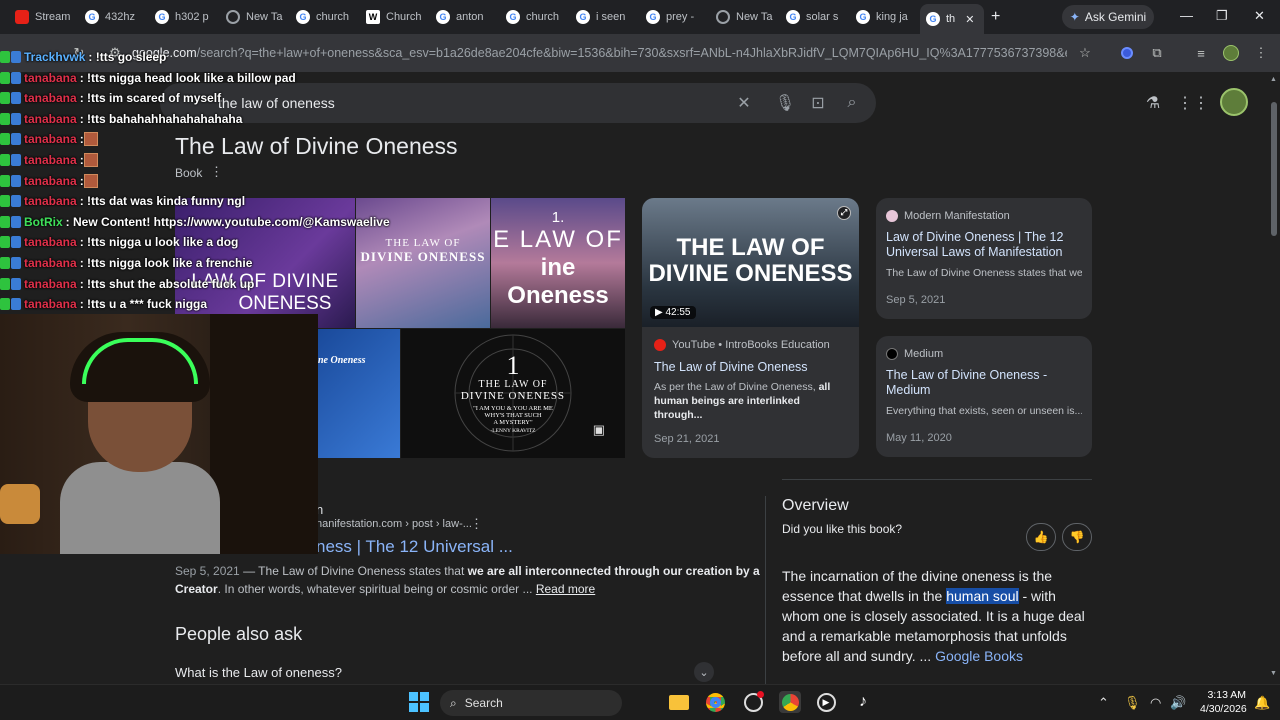 The width and height of the screenshot is (1280, 720). I want to click on overview-top-divider, so click(937, 479).